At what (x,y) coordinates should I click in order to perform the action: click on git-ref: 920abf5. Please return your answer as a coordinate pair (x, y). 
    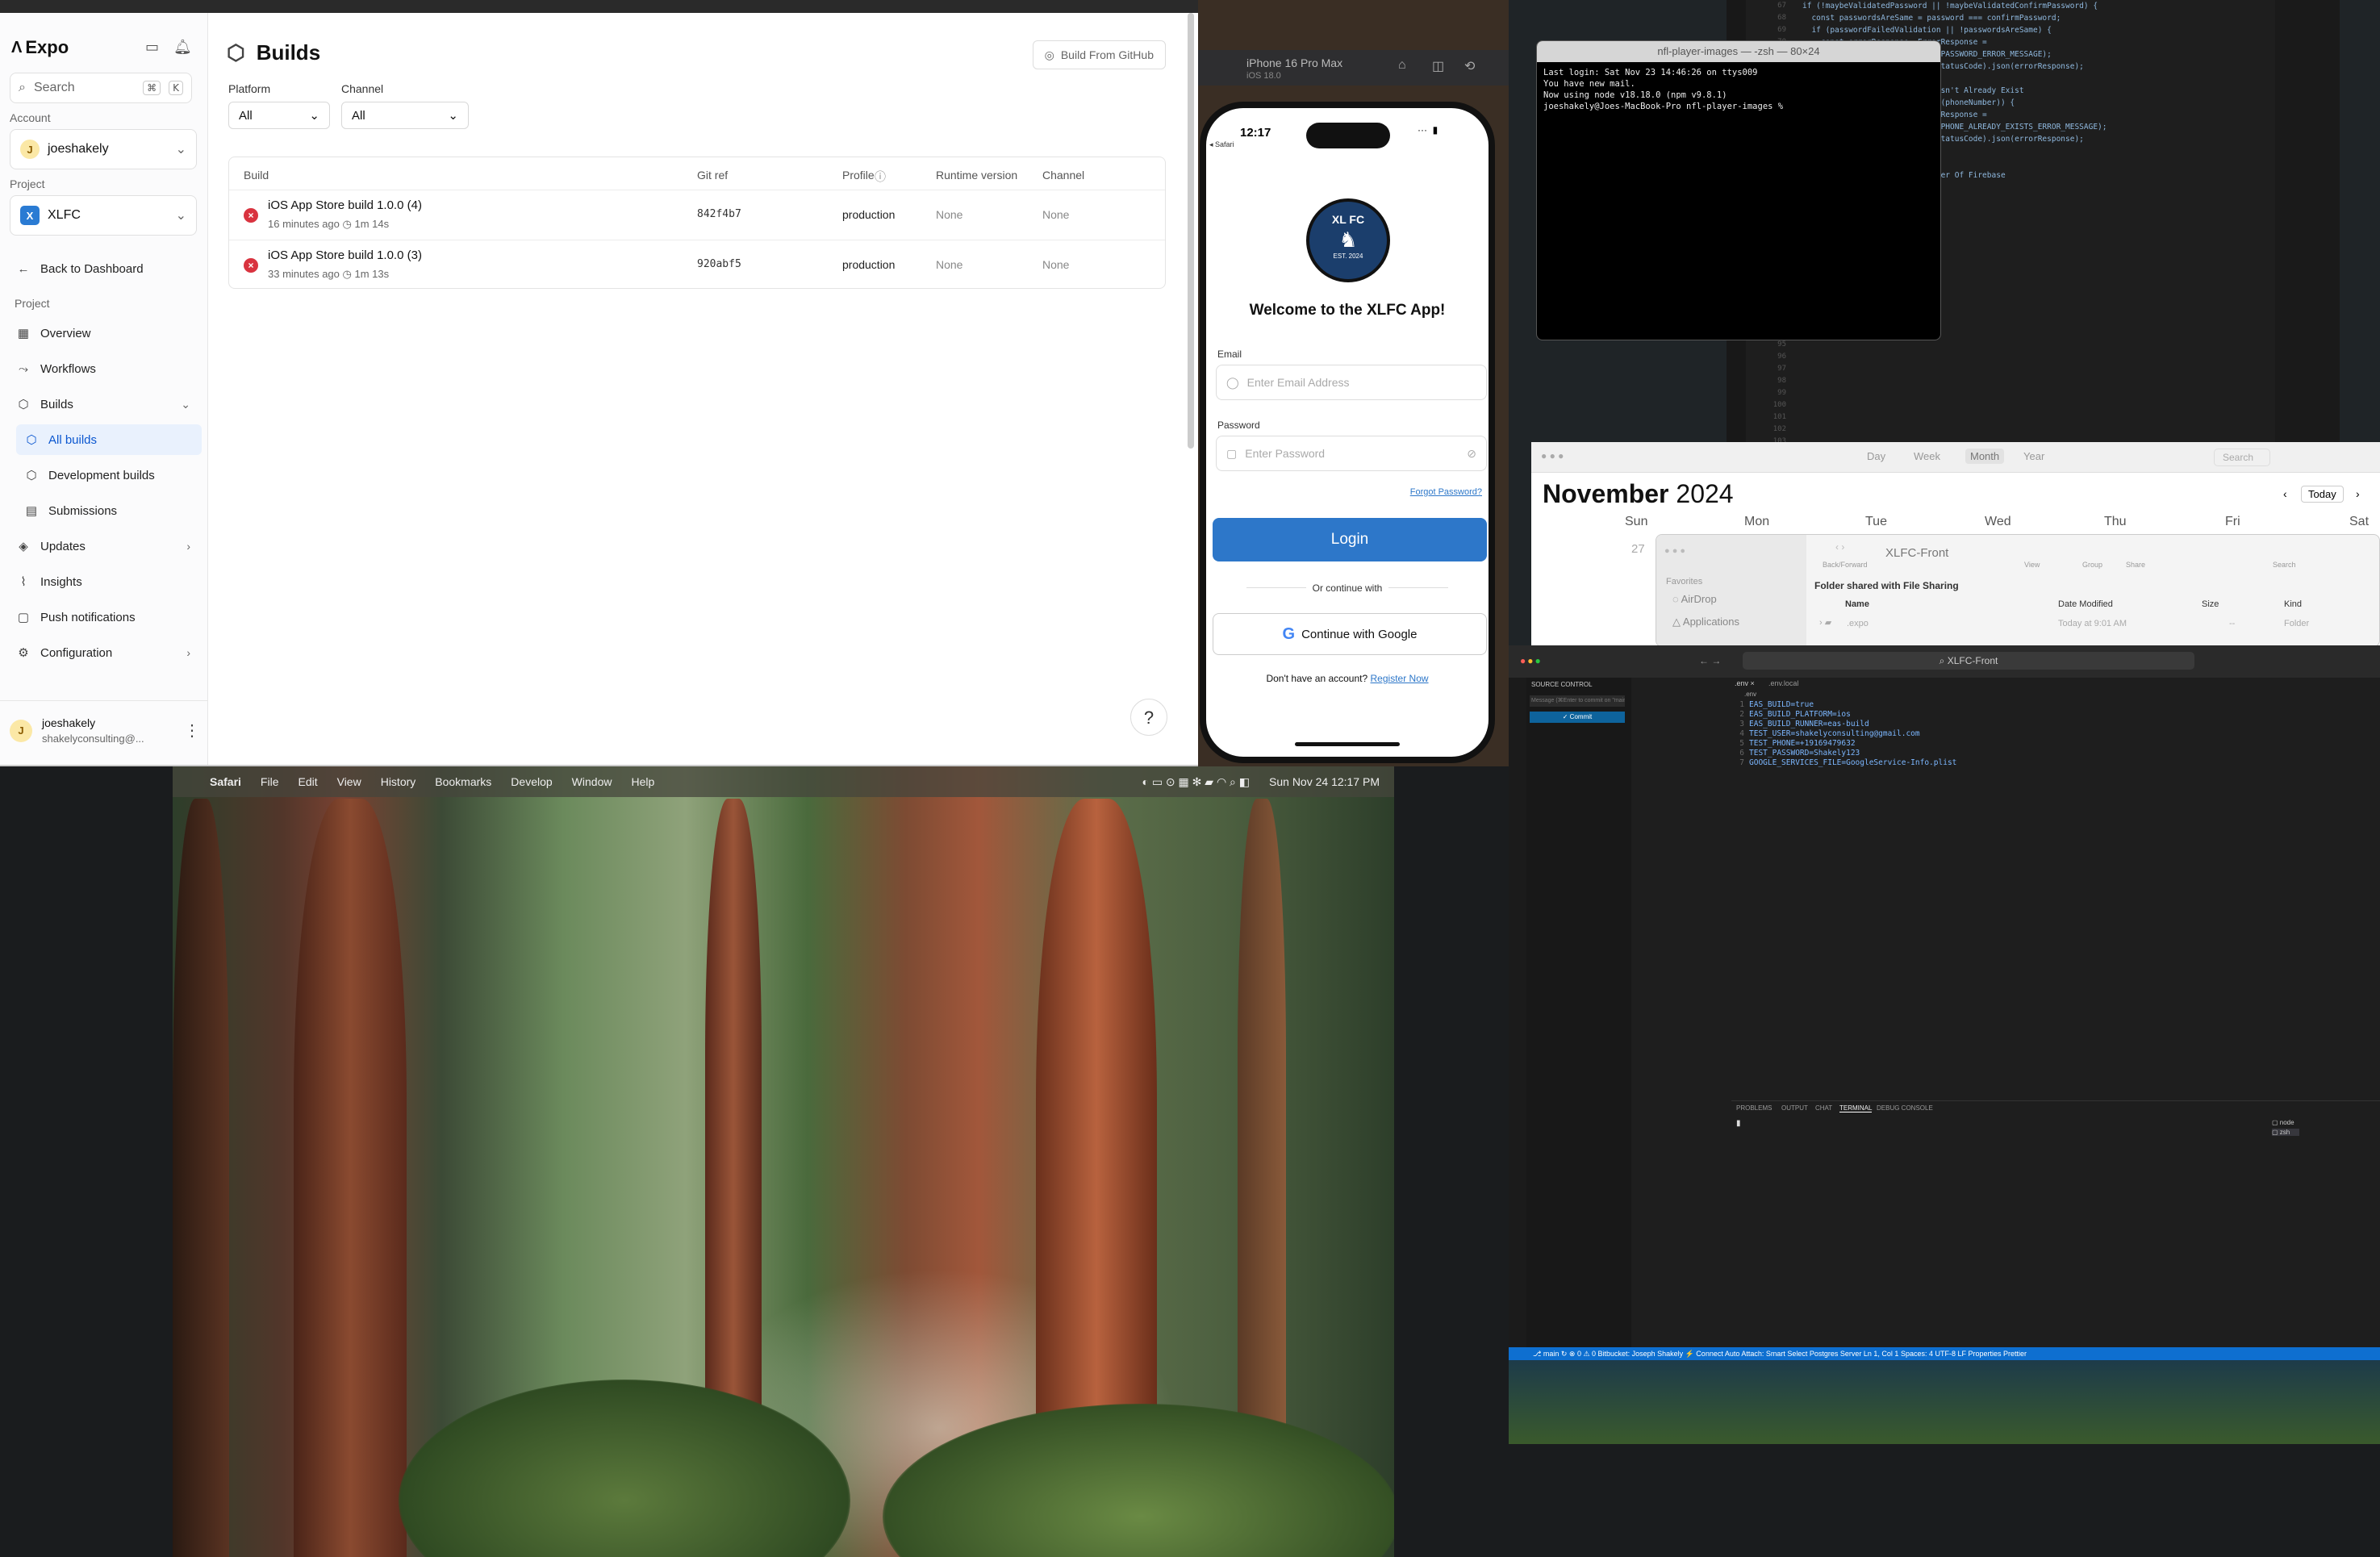
    Looking at the image, I should click on (719, 264).